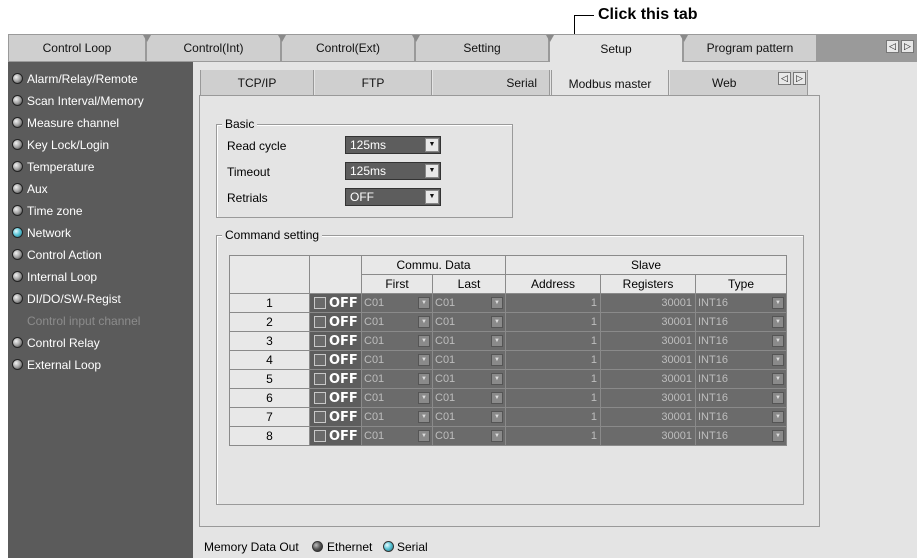 The image size is (917, 558). I want to click on subtab-ftp: FTP, so click(373, 82).